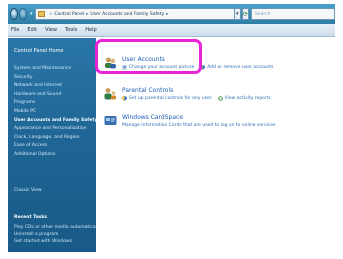  Describe the element at coordinates (55, 129) in the screenshot. I see `sidebar-item-appearance: Appearance and Personalization` at that location.